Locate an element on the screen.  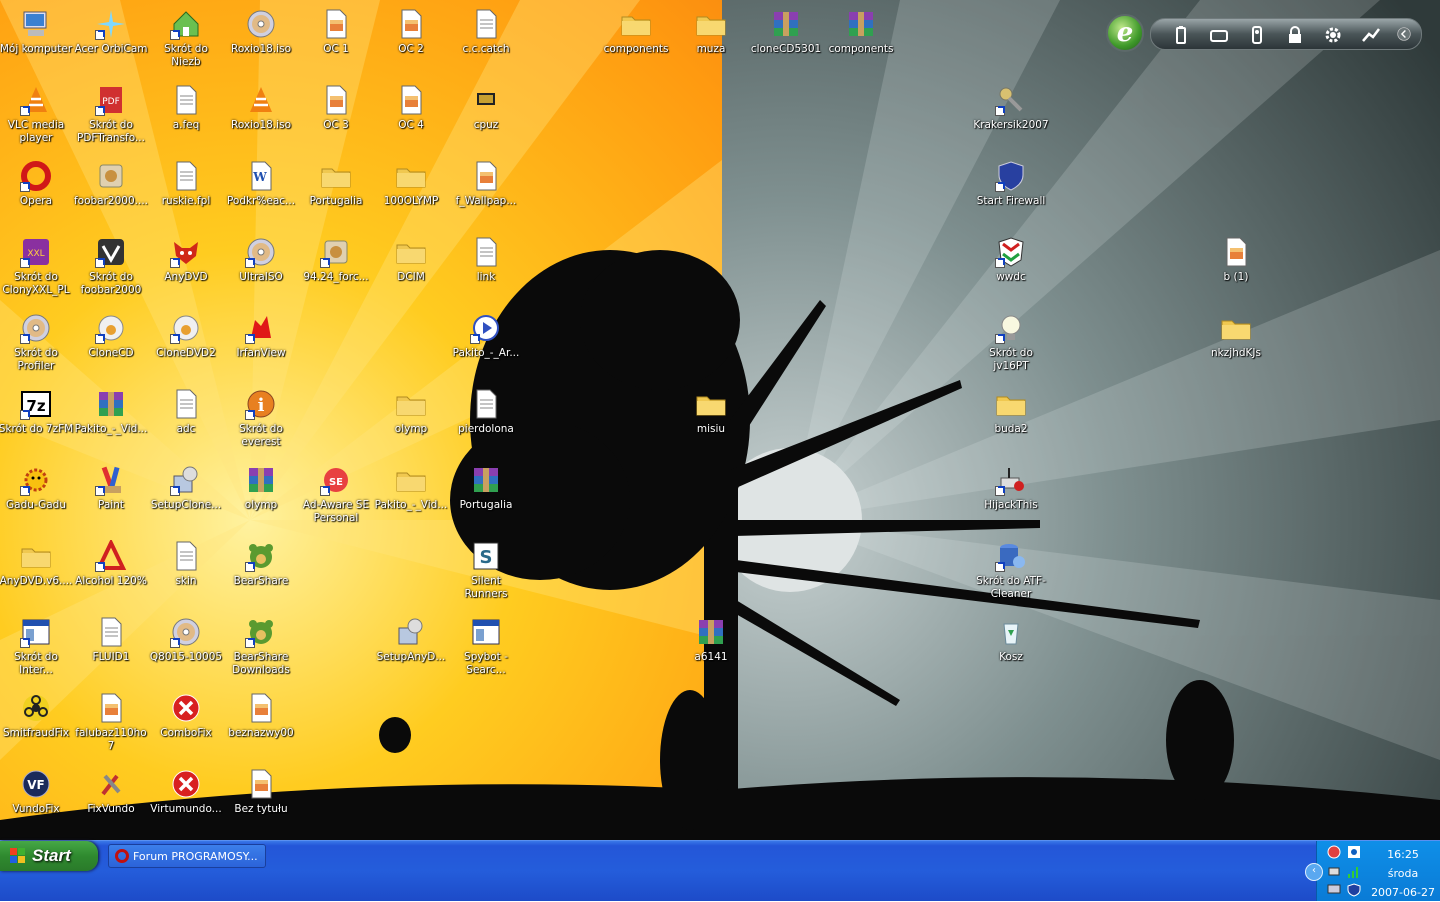
desktop-icon-skrot-do-foobar2000-28: Skrót do foobar2000 is located at coordinates (111, 266).